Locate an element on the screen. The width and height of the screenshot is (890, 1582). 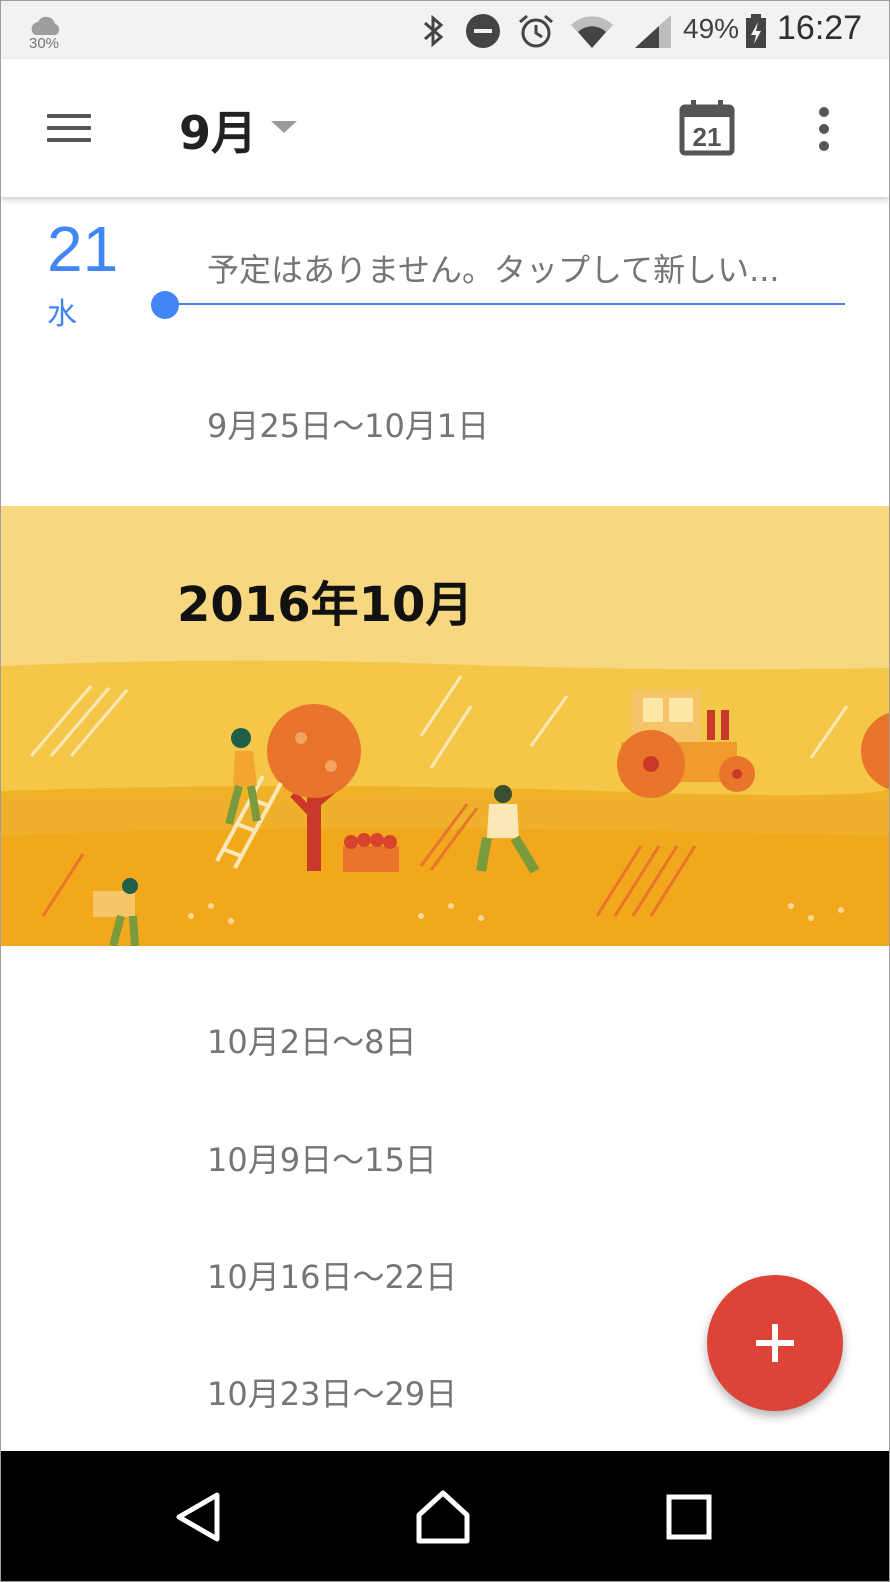
more-vert-icon is located at coordinates (824, 129).